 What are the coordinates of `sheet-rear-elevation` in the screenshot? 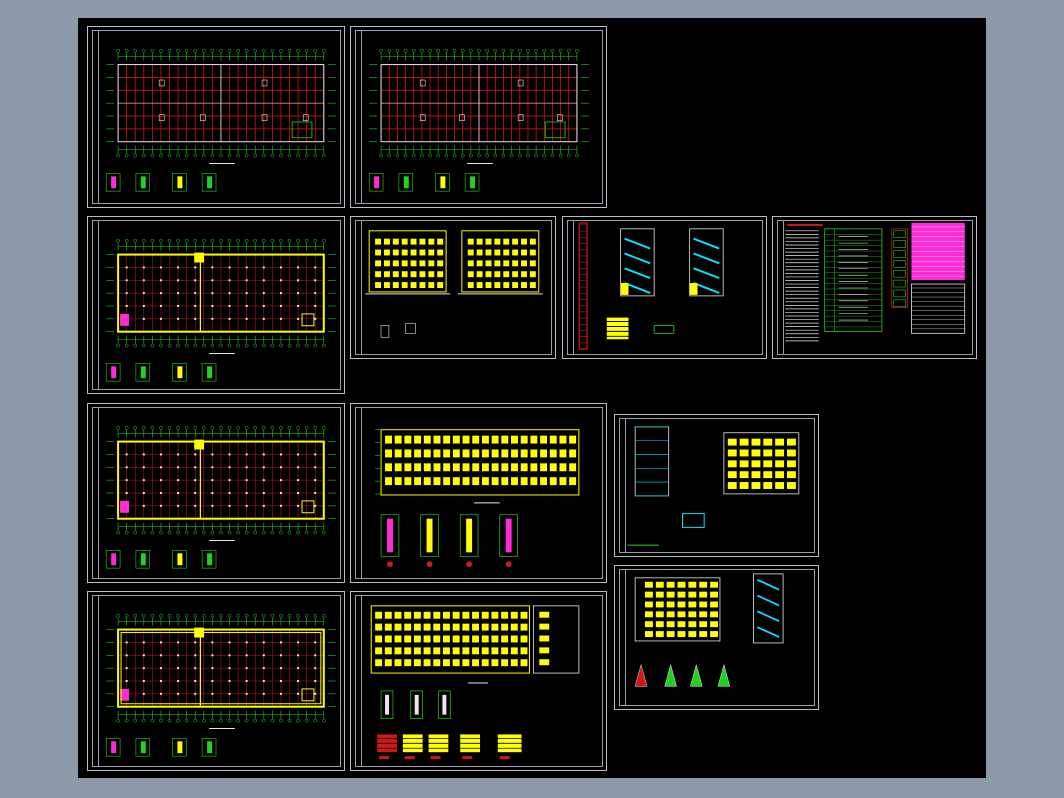 It's located at (478, 681).